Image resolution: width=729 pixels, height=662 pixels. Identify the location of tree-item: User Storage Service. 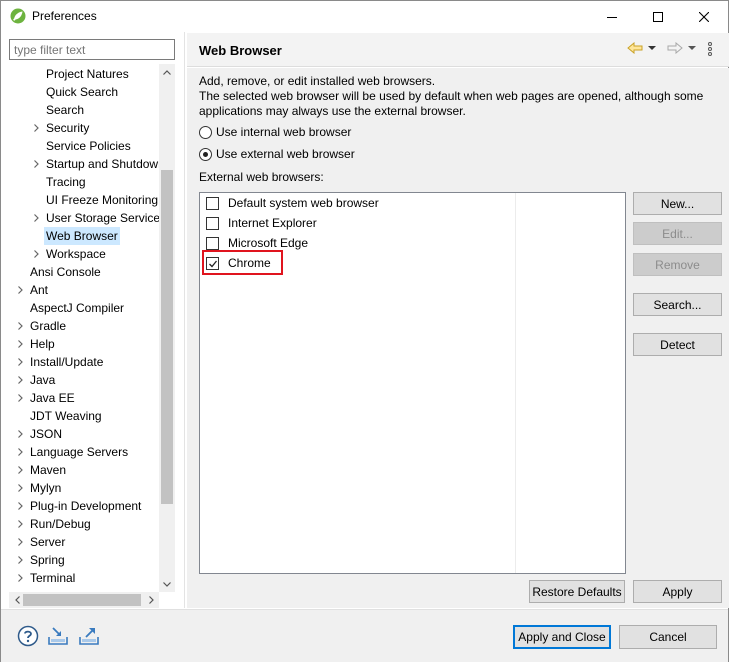
(85, 218).